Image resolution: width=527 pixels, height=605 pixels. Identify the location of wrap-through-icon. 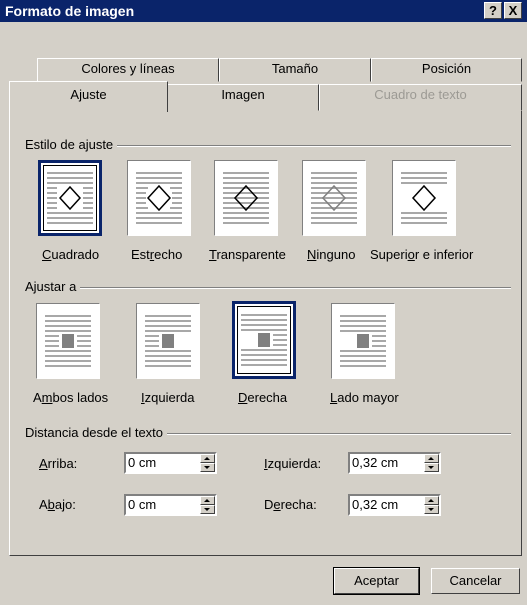
(246, 198).